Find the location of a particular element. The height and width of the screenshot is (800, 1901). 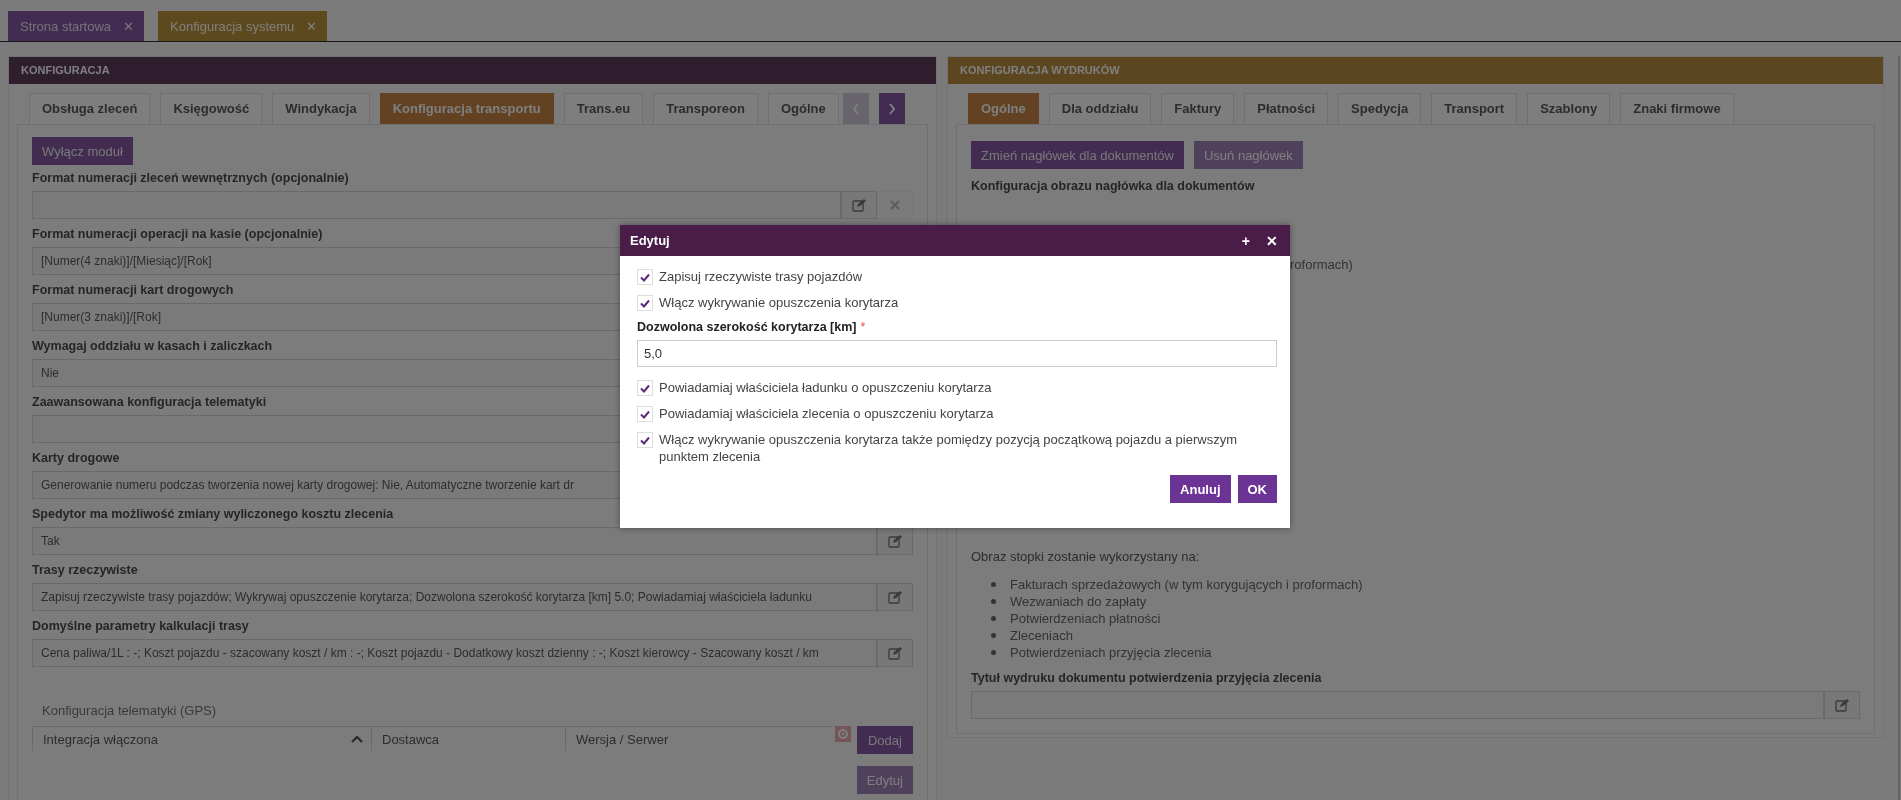

list-item: Potwierdzeniach płatności is located at coordinates (1085, 618).